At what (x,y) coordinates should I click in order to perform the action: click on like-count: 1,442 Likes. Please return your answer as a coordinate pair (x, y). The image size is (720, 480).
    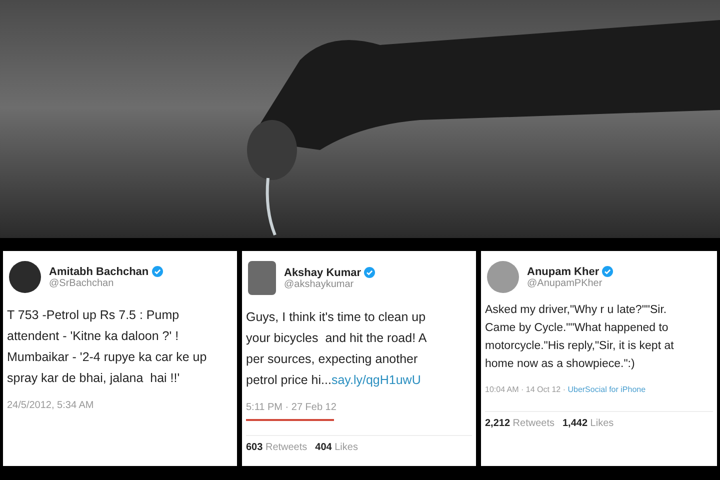
    Looking at the image, I should click on (588, 423).